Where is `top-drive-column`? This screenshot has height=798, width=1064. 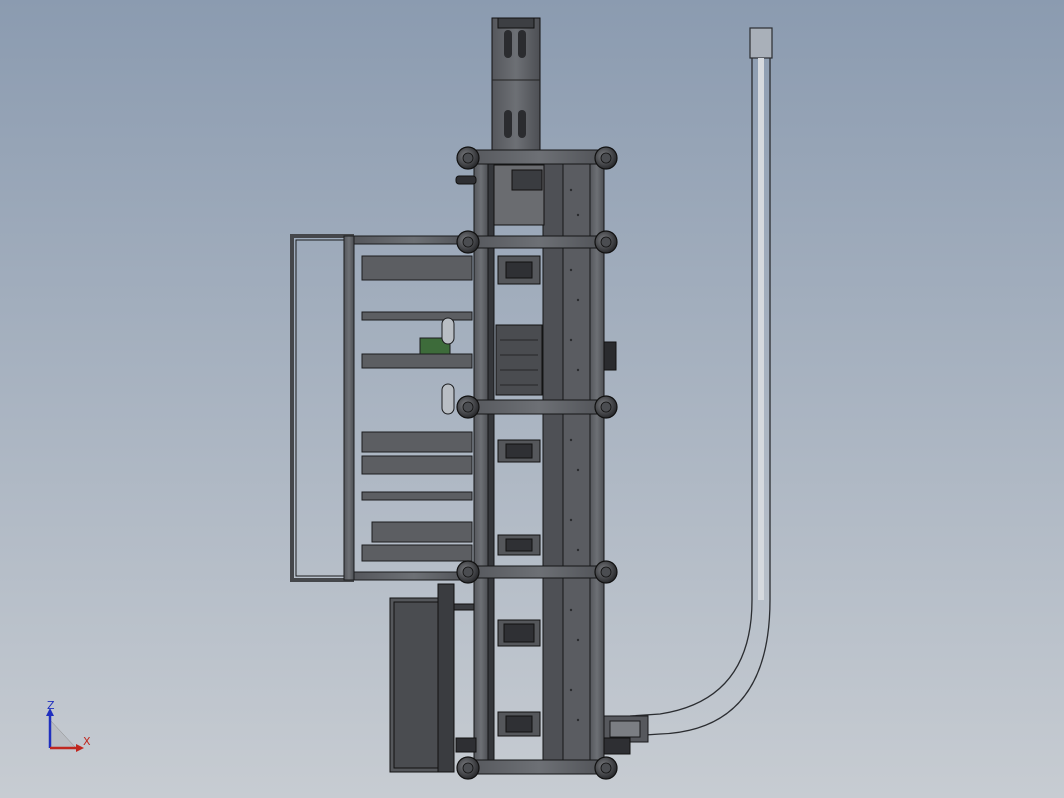
top-drive-column is located at coordinates (516, 84).